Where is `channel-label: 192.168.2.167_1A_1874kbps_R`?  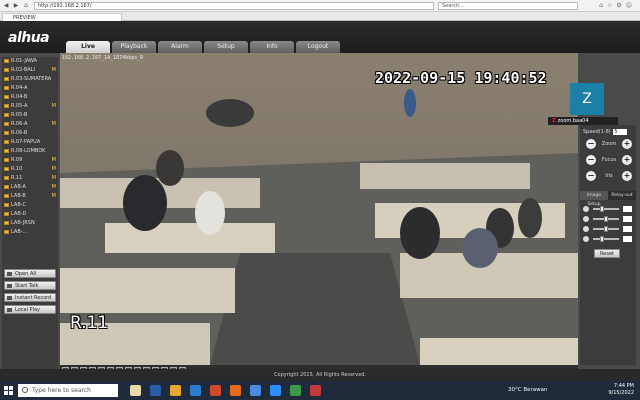 channel-label: 192.168.2.167_1A_1874kbps_R is located at coordinates (103, 58).